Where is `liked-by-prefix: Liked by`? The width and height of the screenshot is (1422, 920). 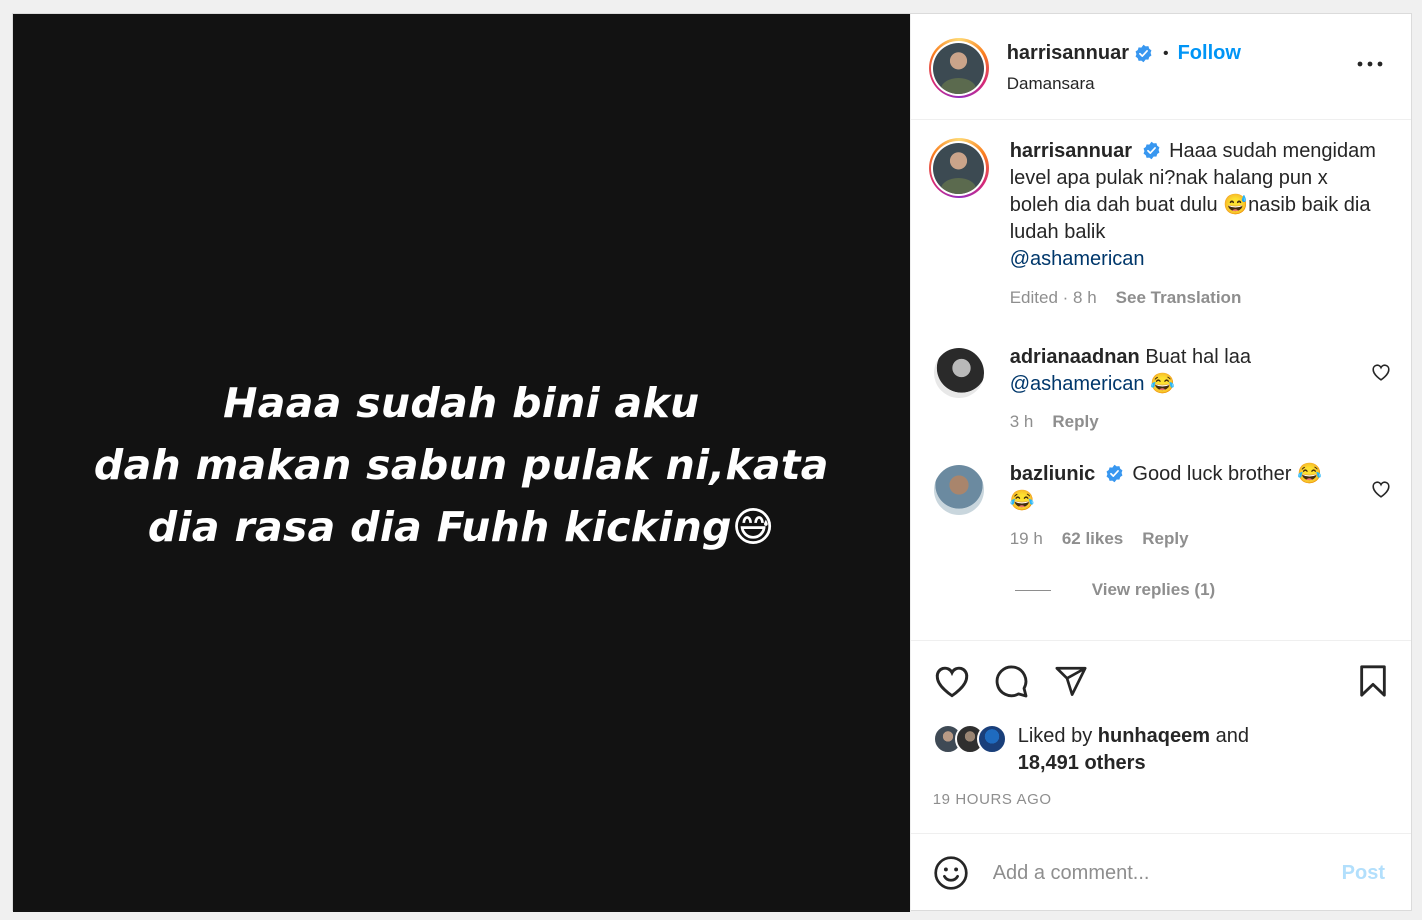
liked-by-prefix: Liked by is located at coordinates (1055, 736).